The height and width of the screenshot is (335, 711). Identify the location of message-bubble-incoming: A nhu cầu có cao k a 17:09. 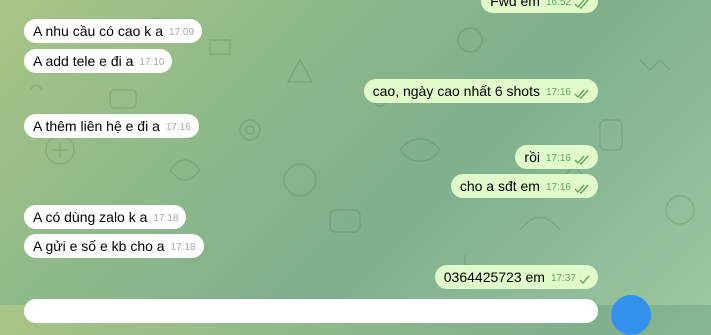
(113, 31).